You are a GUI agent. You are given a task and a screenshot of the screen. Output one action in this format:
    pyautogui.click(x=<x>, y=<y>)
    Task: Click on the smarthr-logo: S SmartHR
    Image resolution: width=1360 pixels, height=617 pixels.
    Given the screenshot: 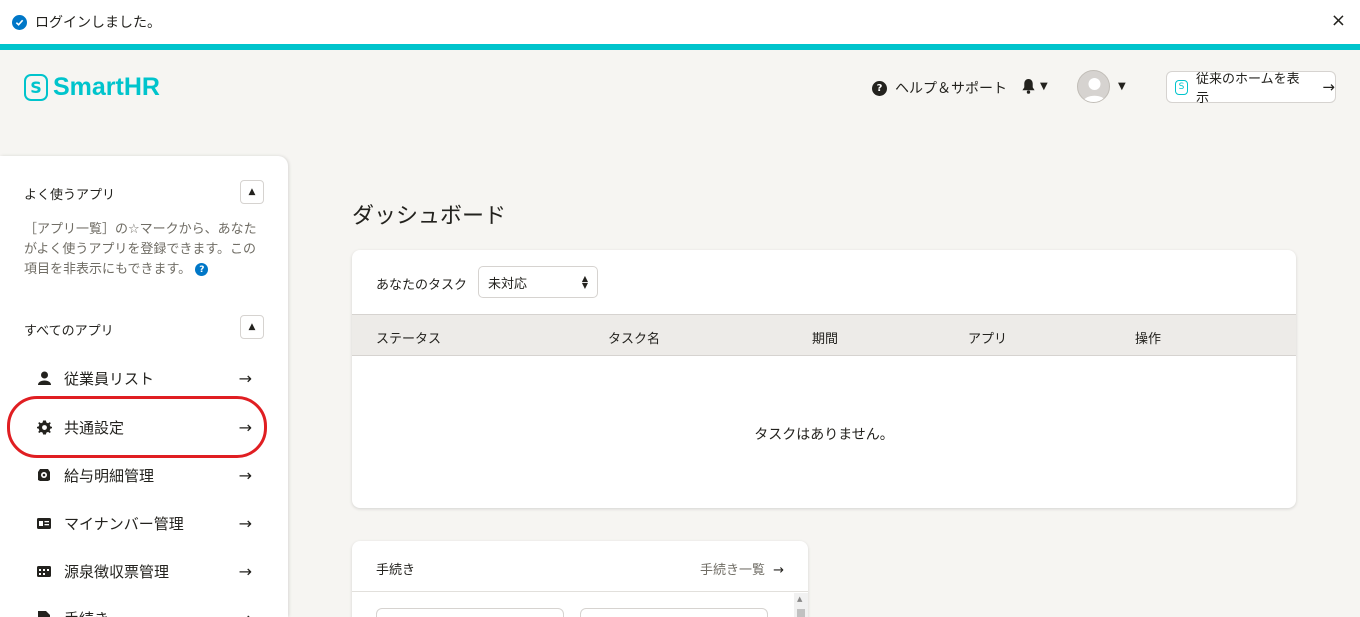 What is the action you would take?
    pyautogui.click(x=92, y=87)
    